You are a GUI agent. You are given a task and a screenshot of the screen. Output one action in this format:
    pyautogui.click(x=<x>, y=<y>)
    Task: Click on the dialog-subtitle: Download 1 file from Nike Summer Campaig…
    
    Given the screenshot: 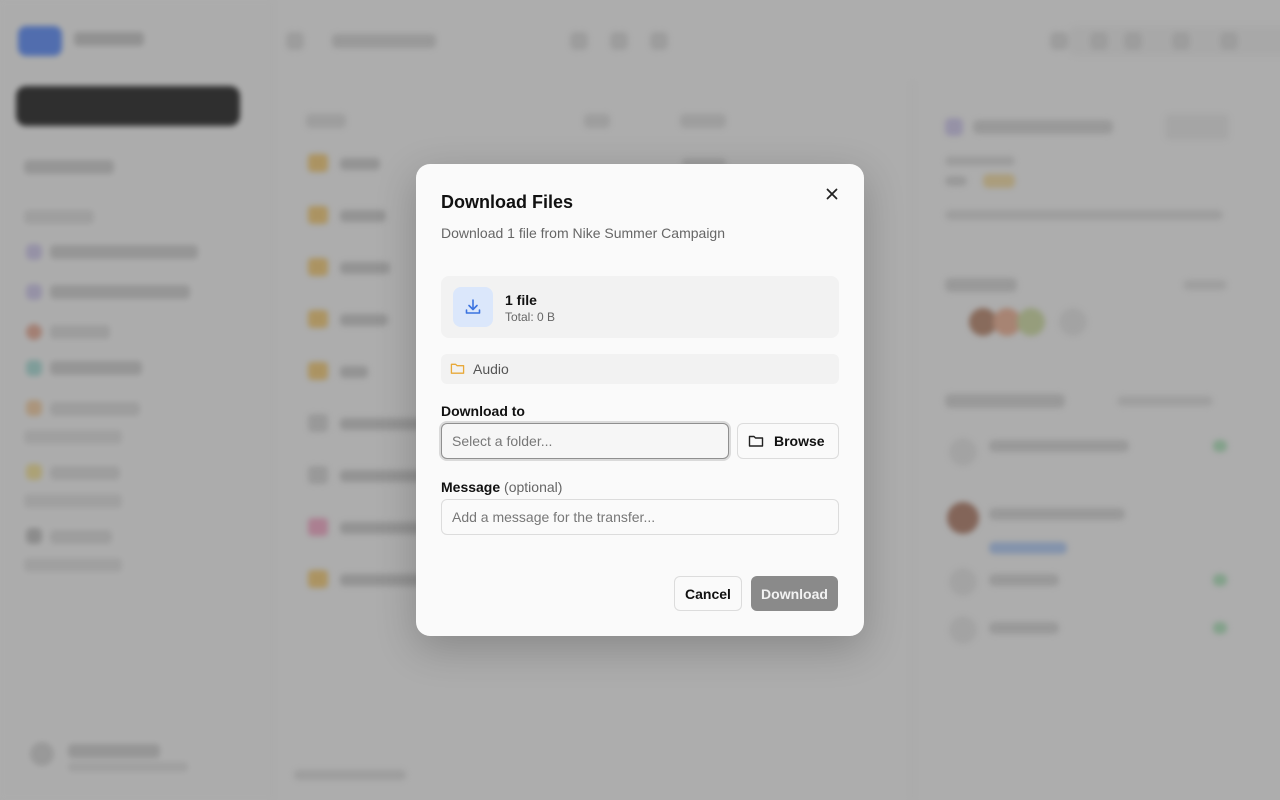 What is the action you would take?
    pyautogui.click(x=583, y=233)
    